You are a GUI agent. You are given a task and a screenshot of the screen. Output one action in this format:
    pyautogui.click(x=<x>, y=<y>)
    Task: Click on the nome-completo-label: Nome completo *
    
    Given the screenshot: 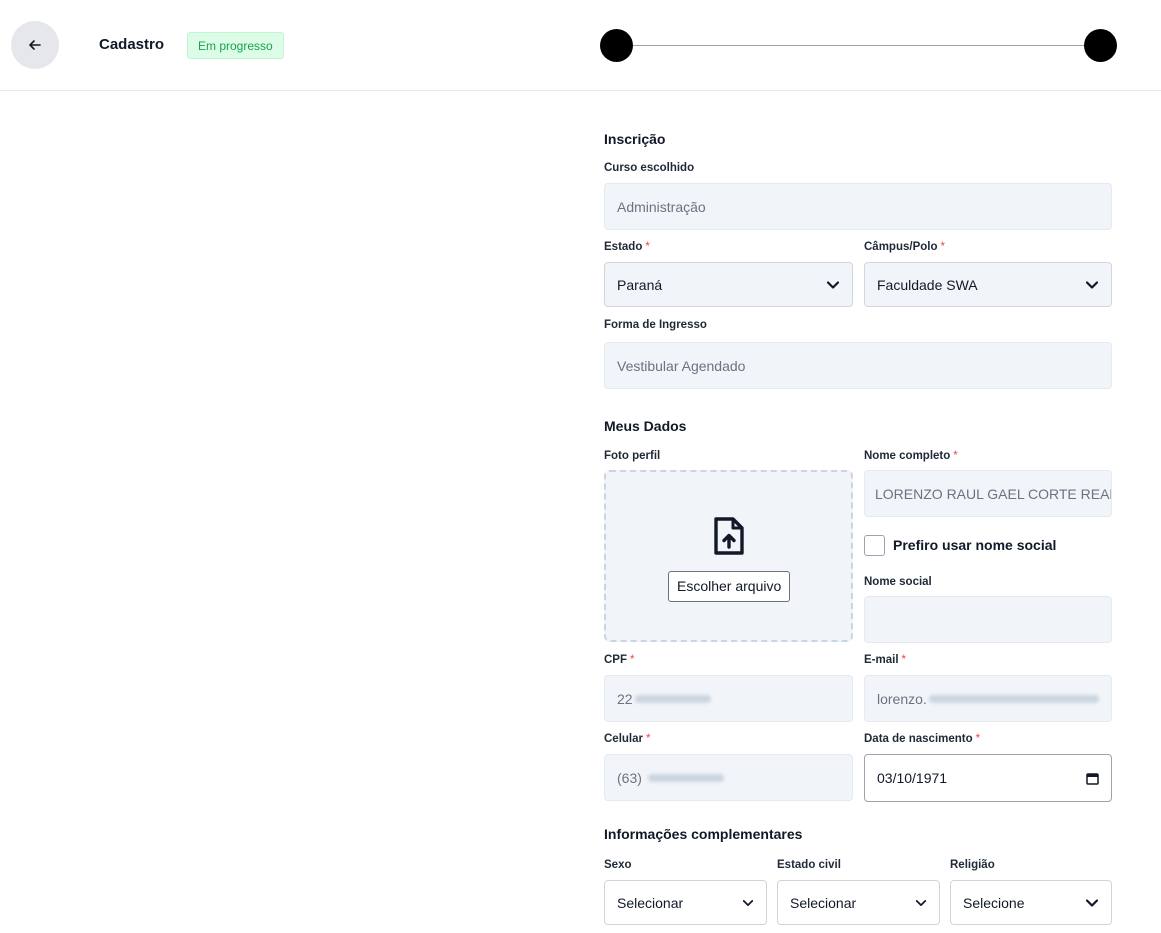 What is the action you would take?
    pyautogui.click(x=911, y=456)
    